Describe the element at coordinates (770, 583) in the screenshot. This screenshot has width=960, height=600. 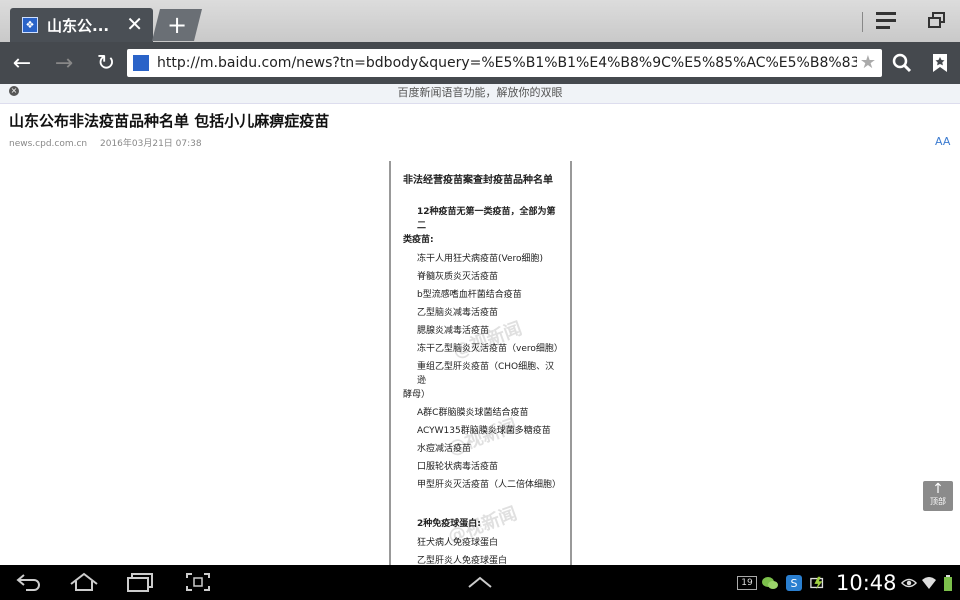
I see `wechat-icon` at that location.